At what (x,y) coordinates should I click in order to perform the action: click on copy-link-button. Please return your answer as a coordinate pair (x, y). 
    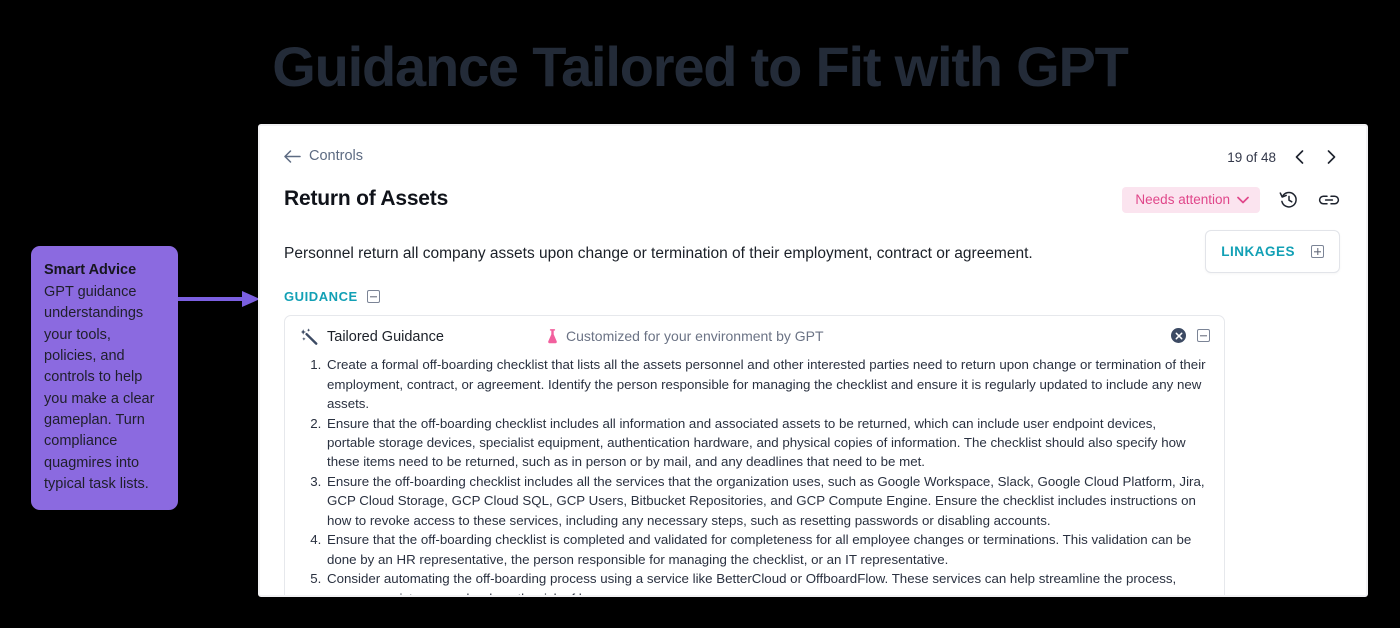
    Looking at the image, I should click on (1329, 200).